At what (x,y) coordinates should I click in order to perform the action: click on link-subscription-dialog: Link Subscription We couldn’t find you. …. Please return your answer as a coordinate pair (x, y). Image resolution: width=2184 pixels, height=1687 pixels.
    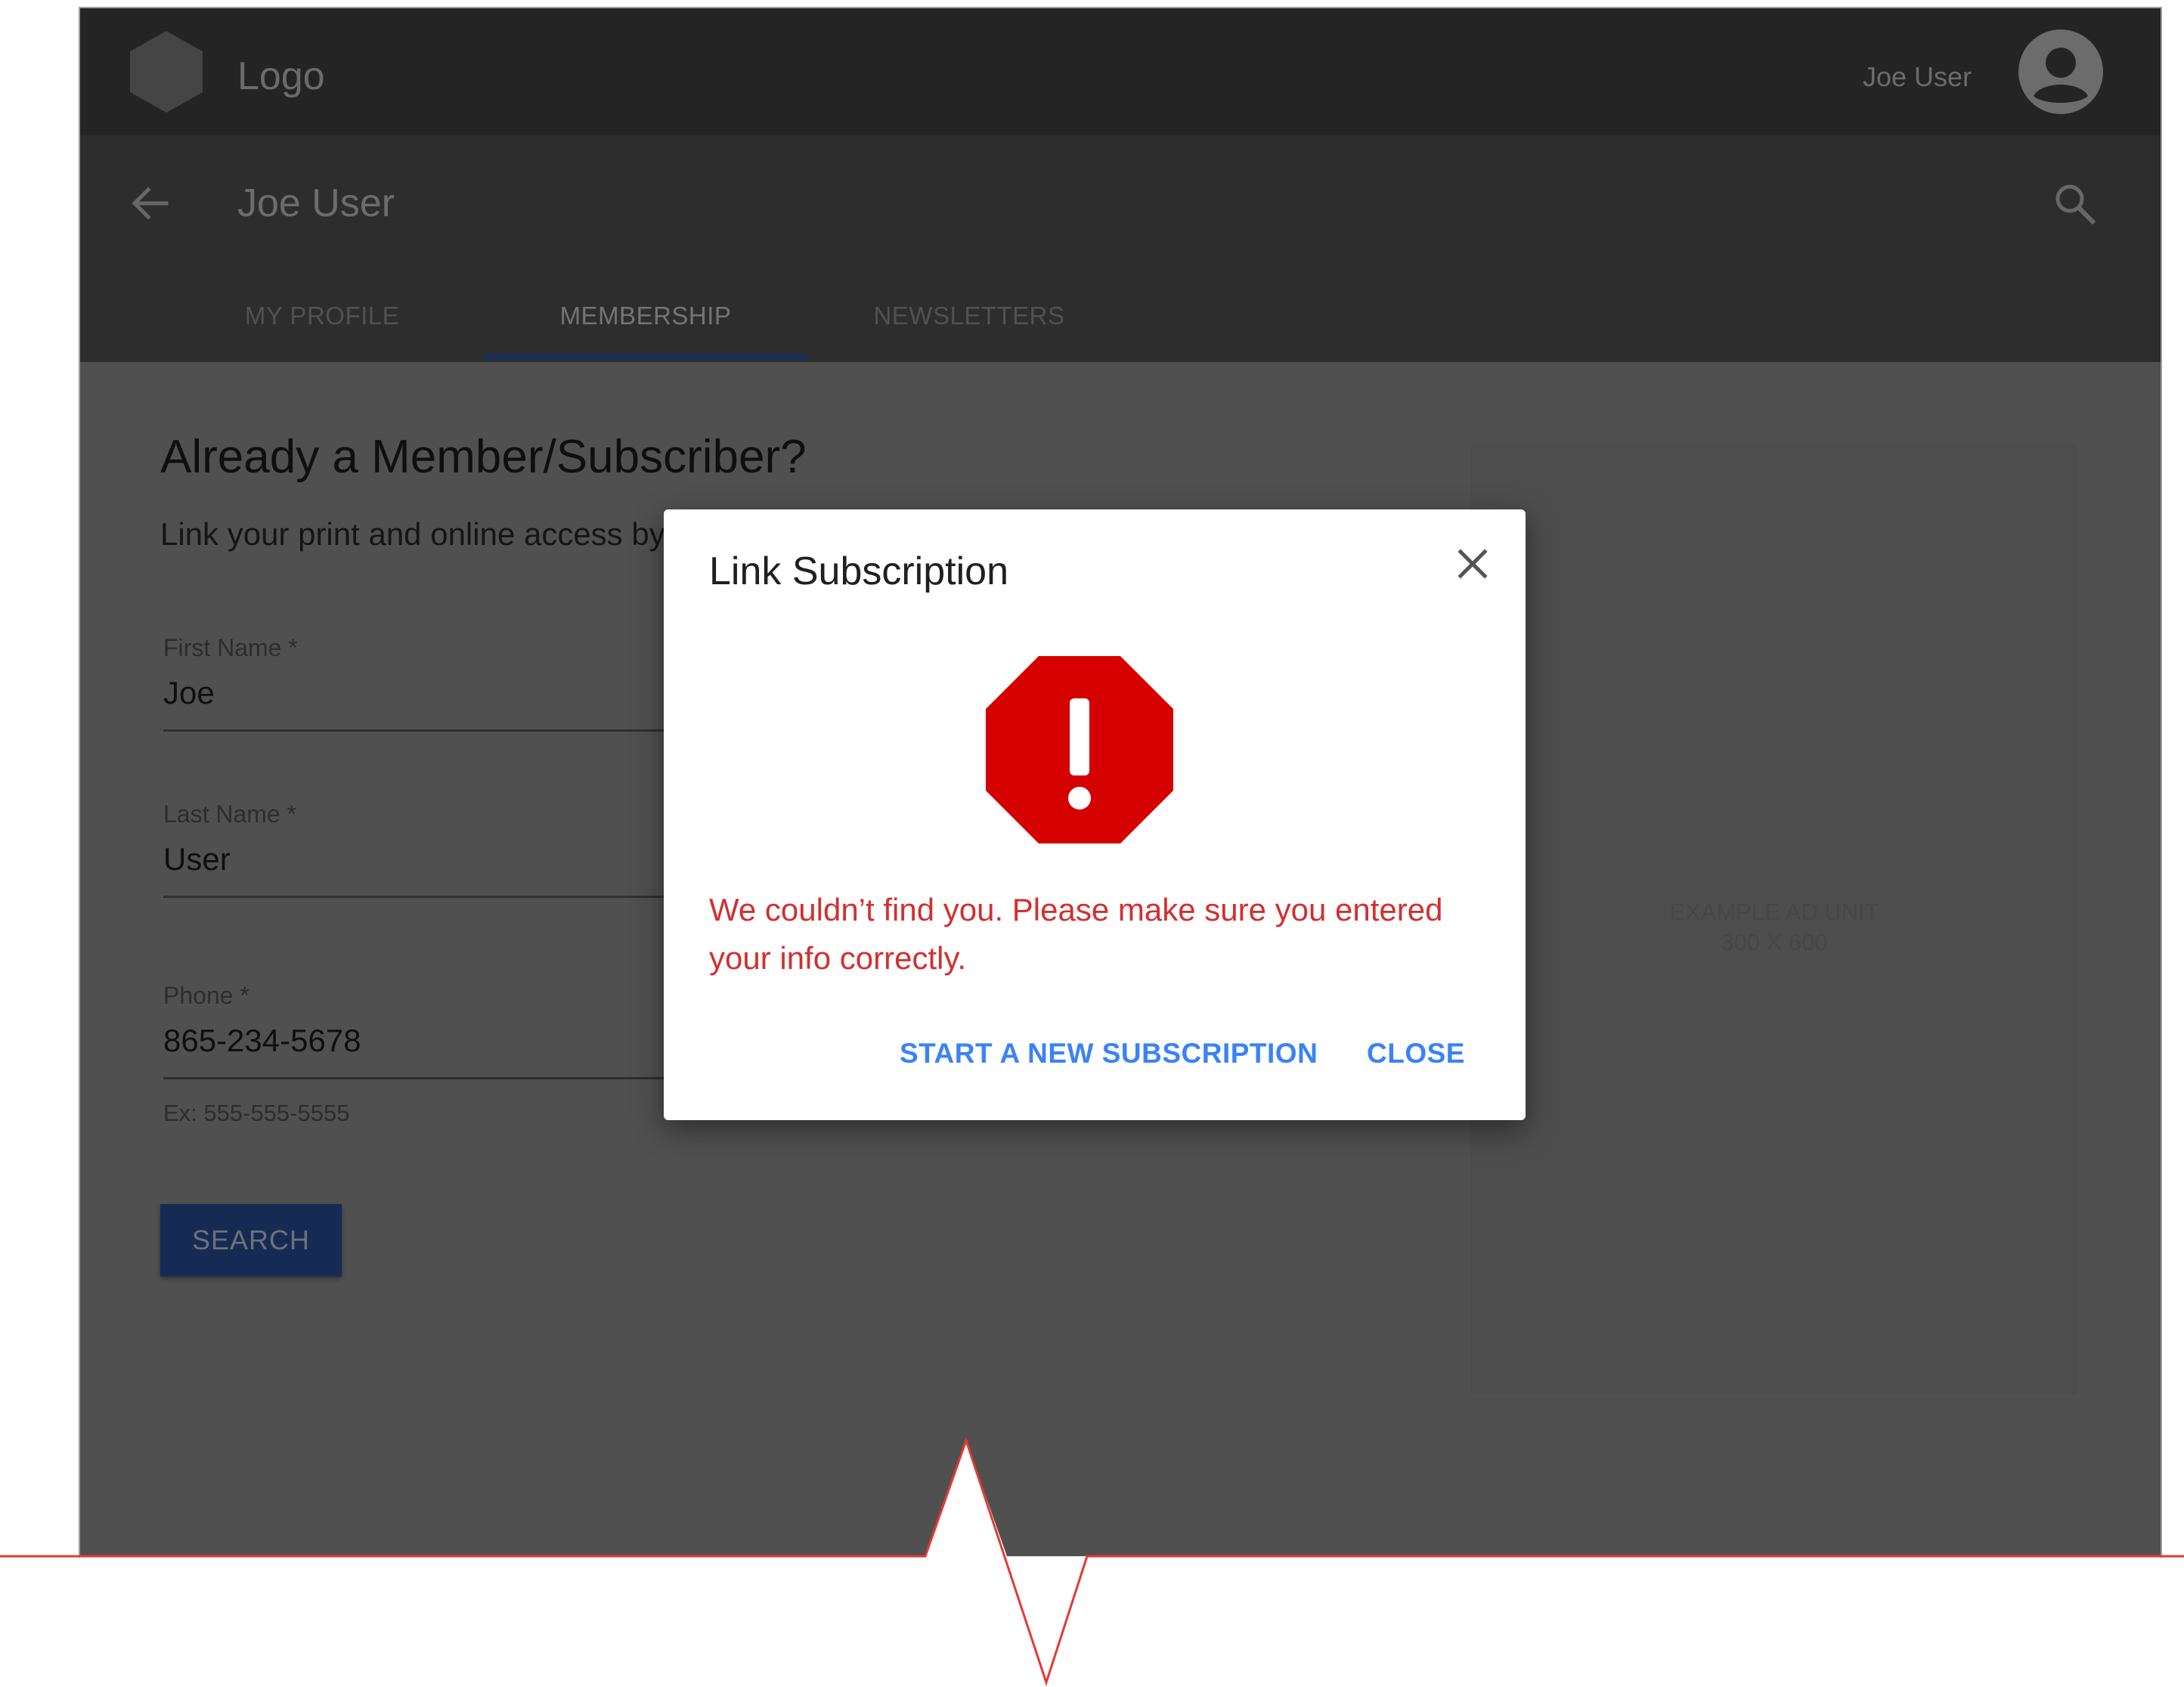
    Looking at the image, I should click on (1095, 814).